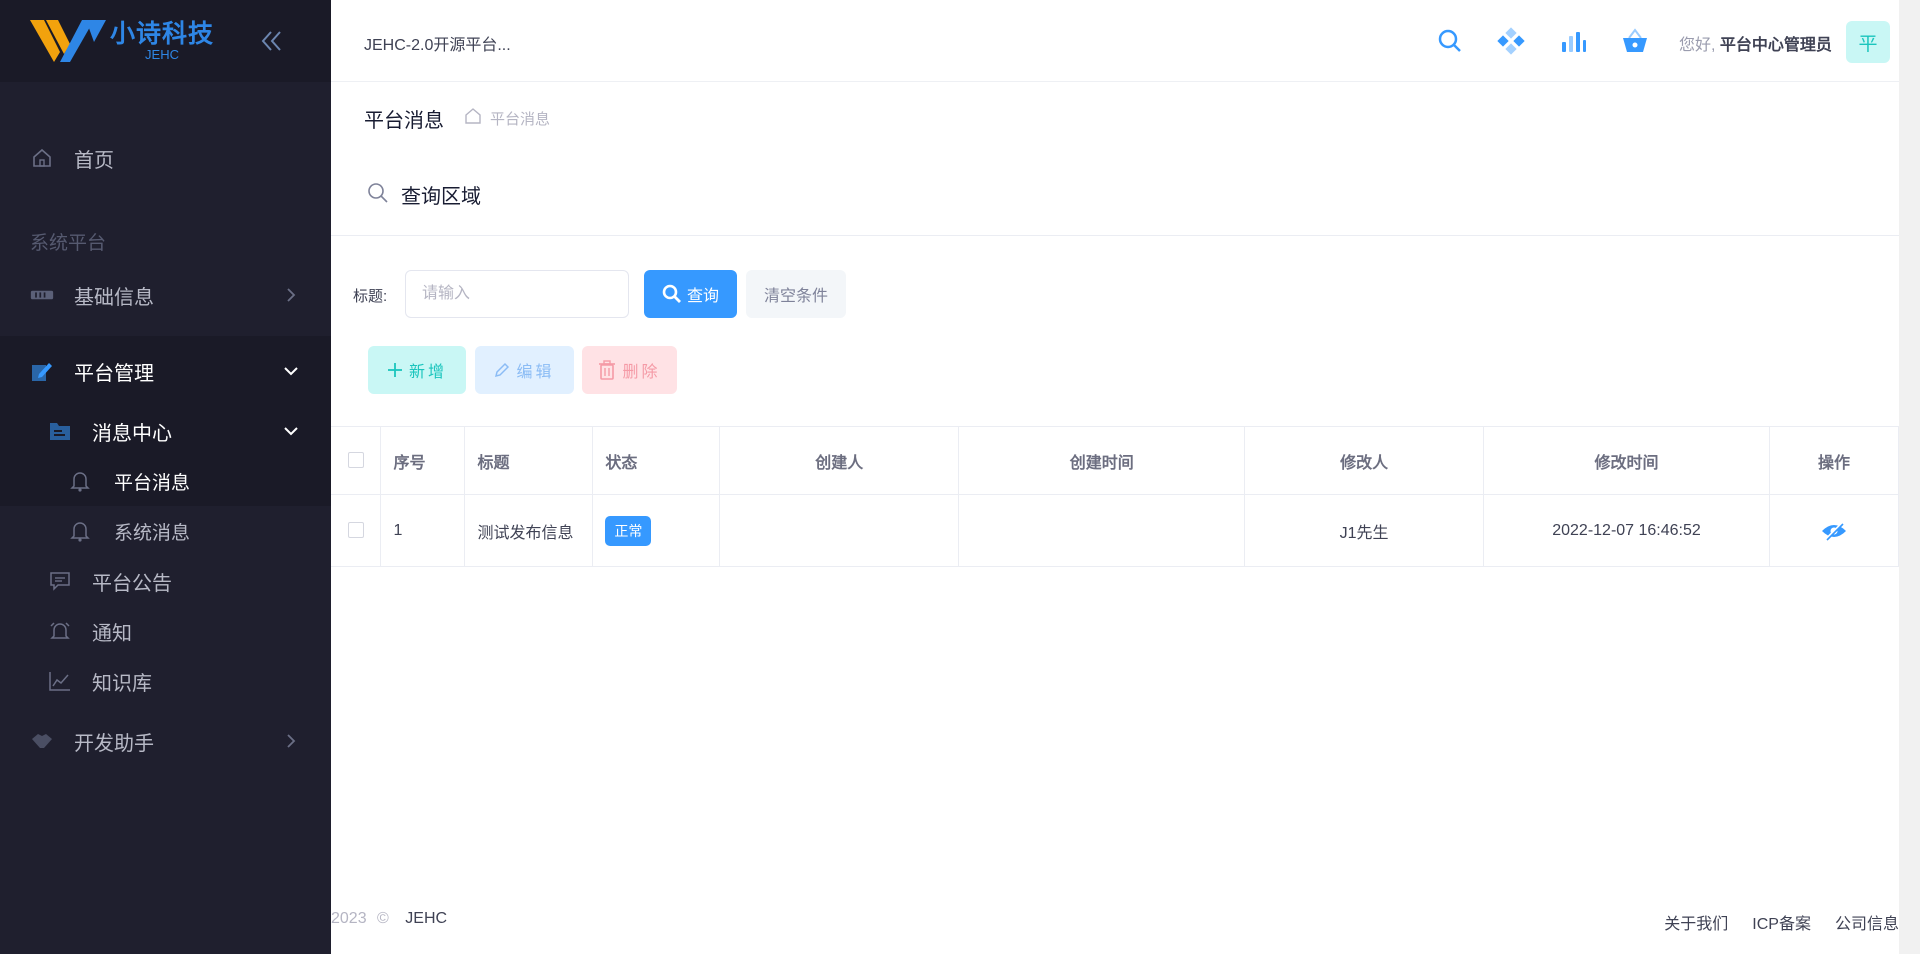 The image size is (1920, 954). Describe the element at coordinates (383, 918) in the screenshot. I see `footer-copy-symbol: ©` at that location.